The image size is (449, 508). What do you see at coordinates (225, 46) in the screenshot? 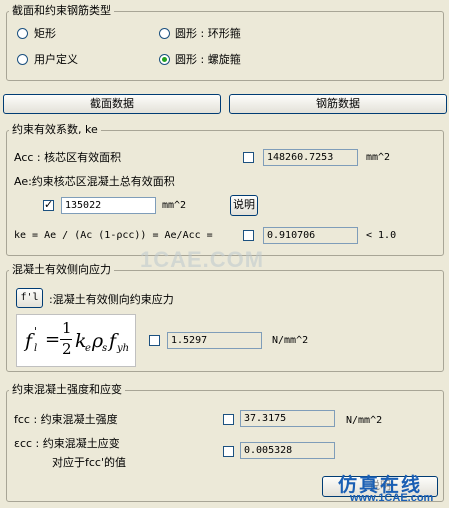
I see `section-type-group` at bounding box center [225, 46].